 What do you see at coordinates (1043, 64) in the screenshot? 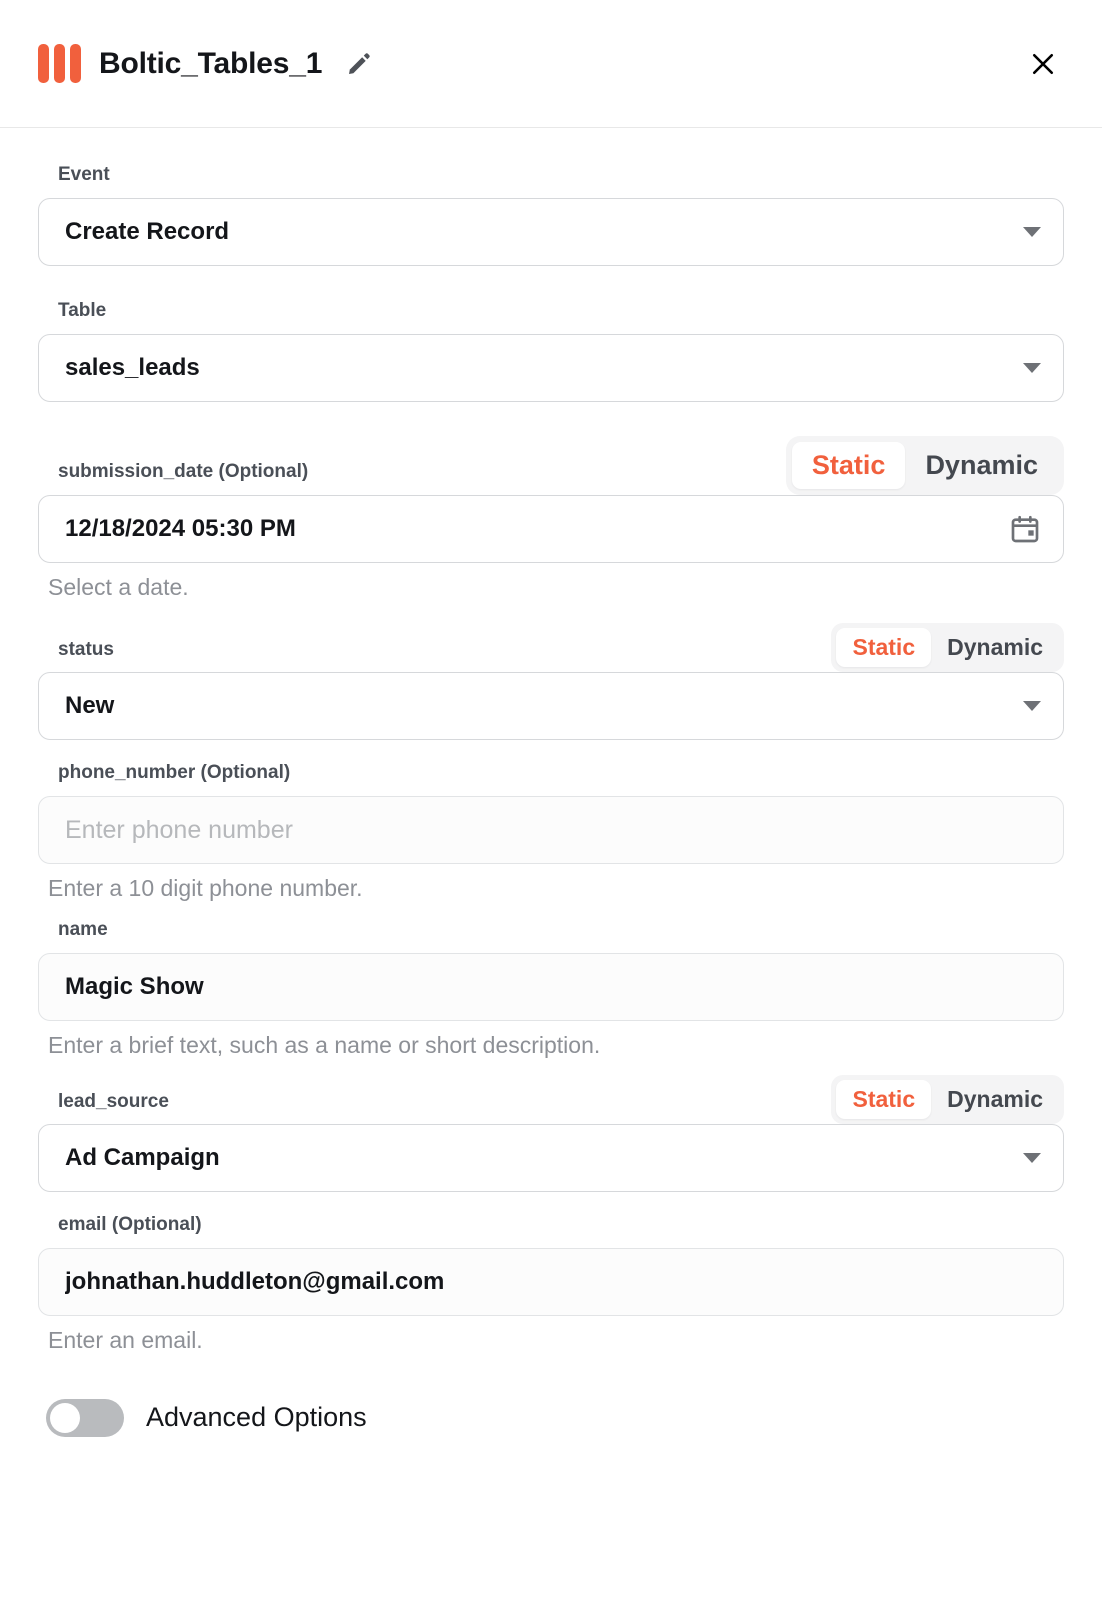
I see `close-icon` at bounding box center [1043, 64].